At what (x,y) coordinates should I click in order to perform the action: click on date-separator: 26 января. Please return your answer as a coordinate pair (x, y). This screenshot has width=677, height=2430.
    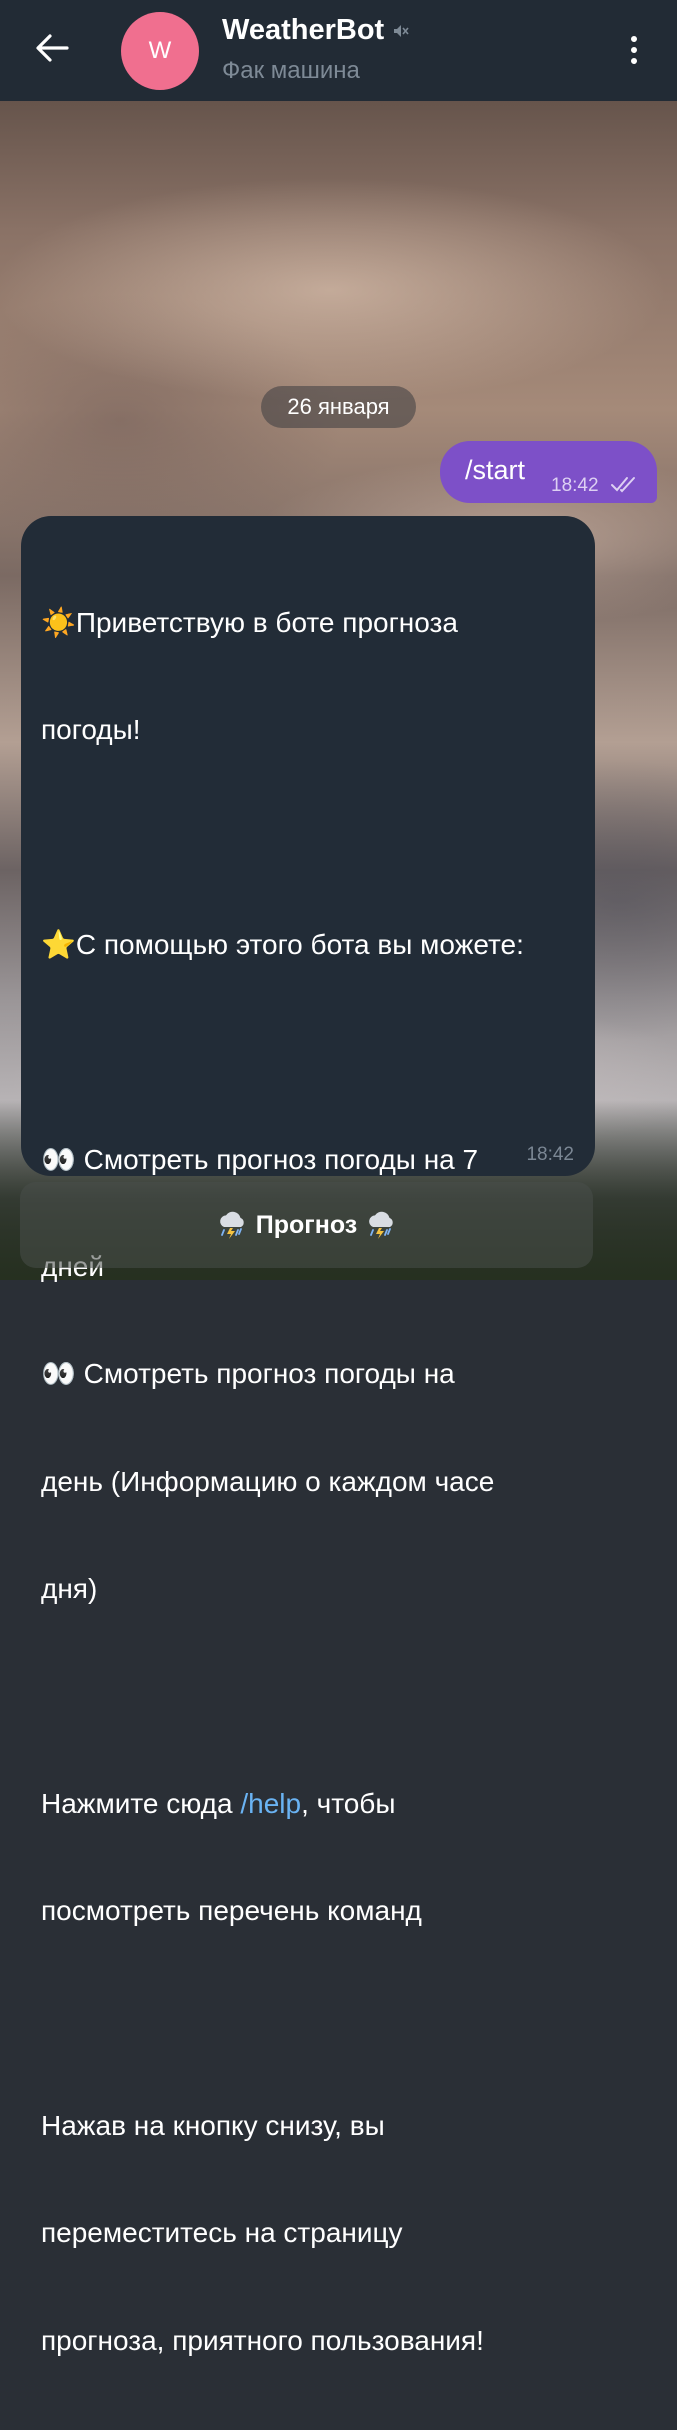
    Looking at the image, I should click on (338, 407).